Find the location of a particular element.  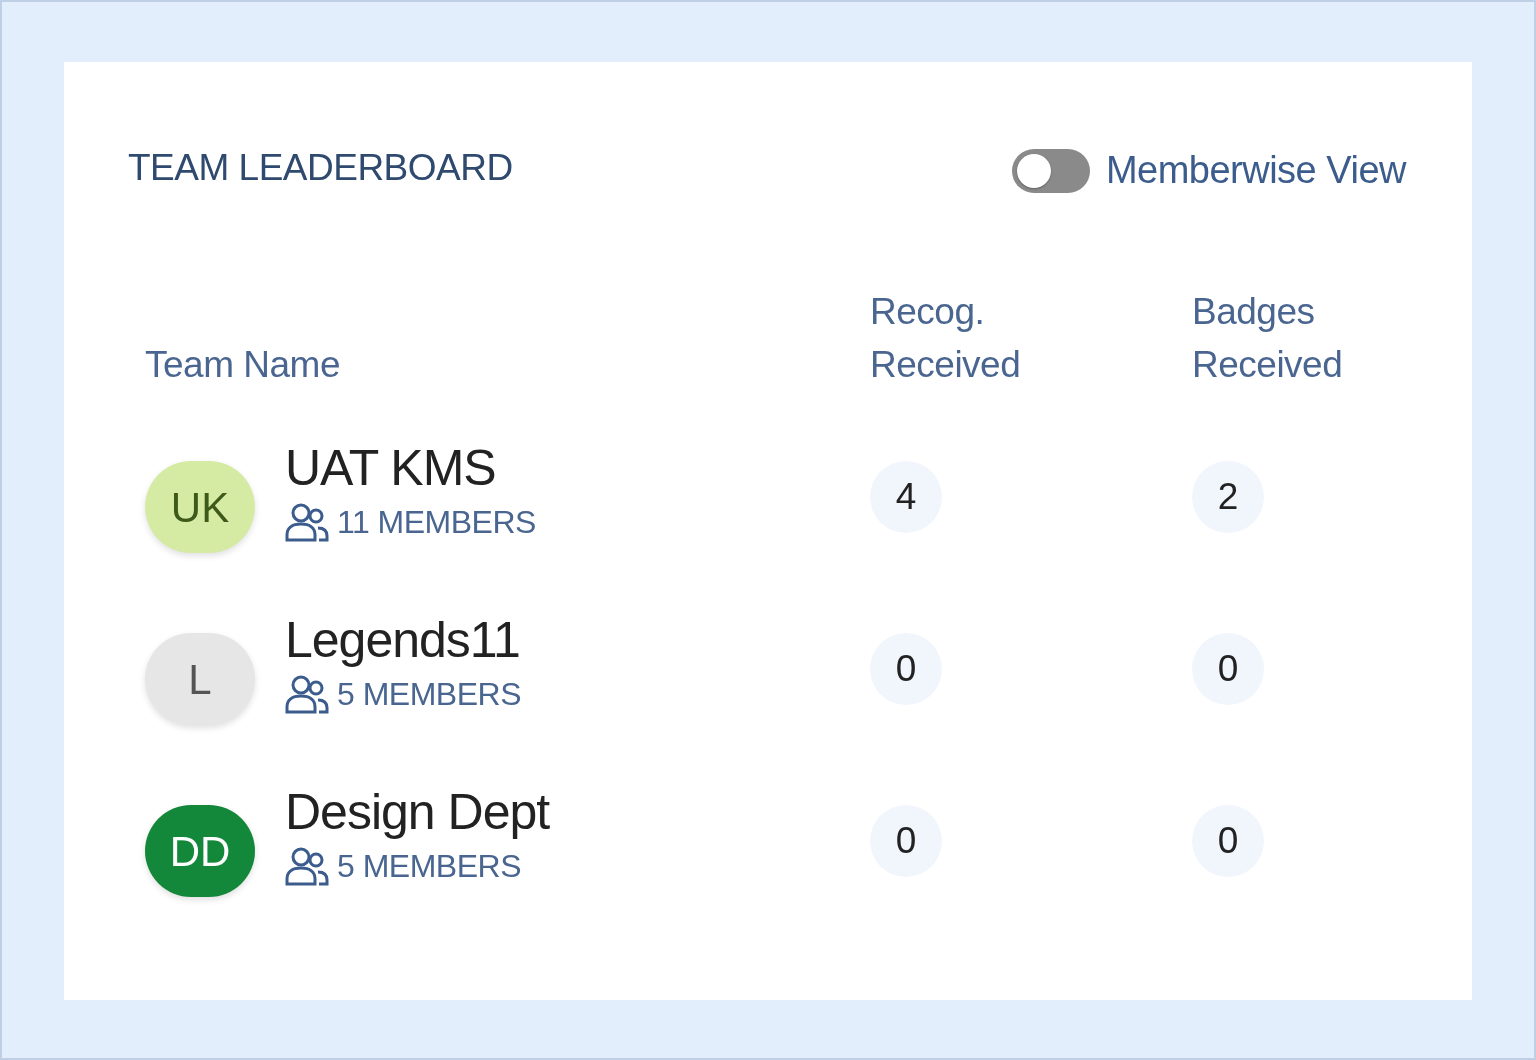

count-badge: 4 is located at coordinates (906, 497).